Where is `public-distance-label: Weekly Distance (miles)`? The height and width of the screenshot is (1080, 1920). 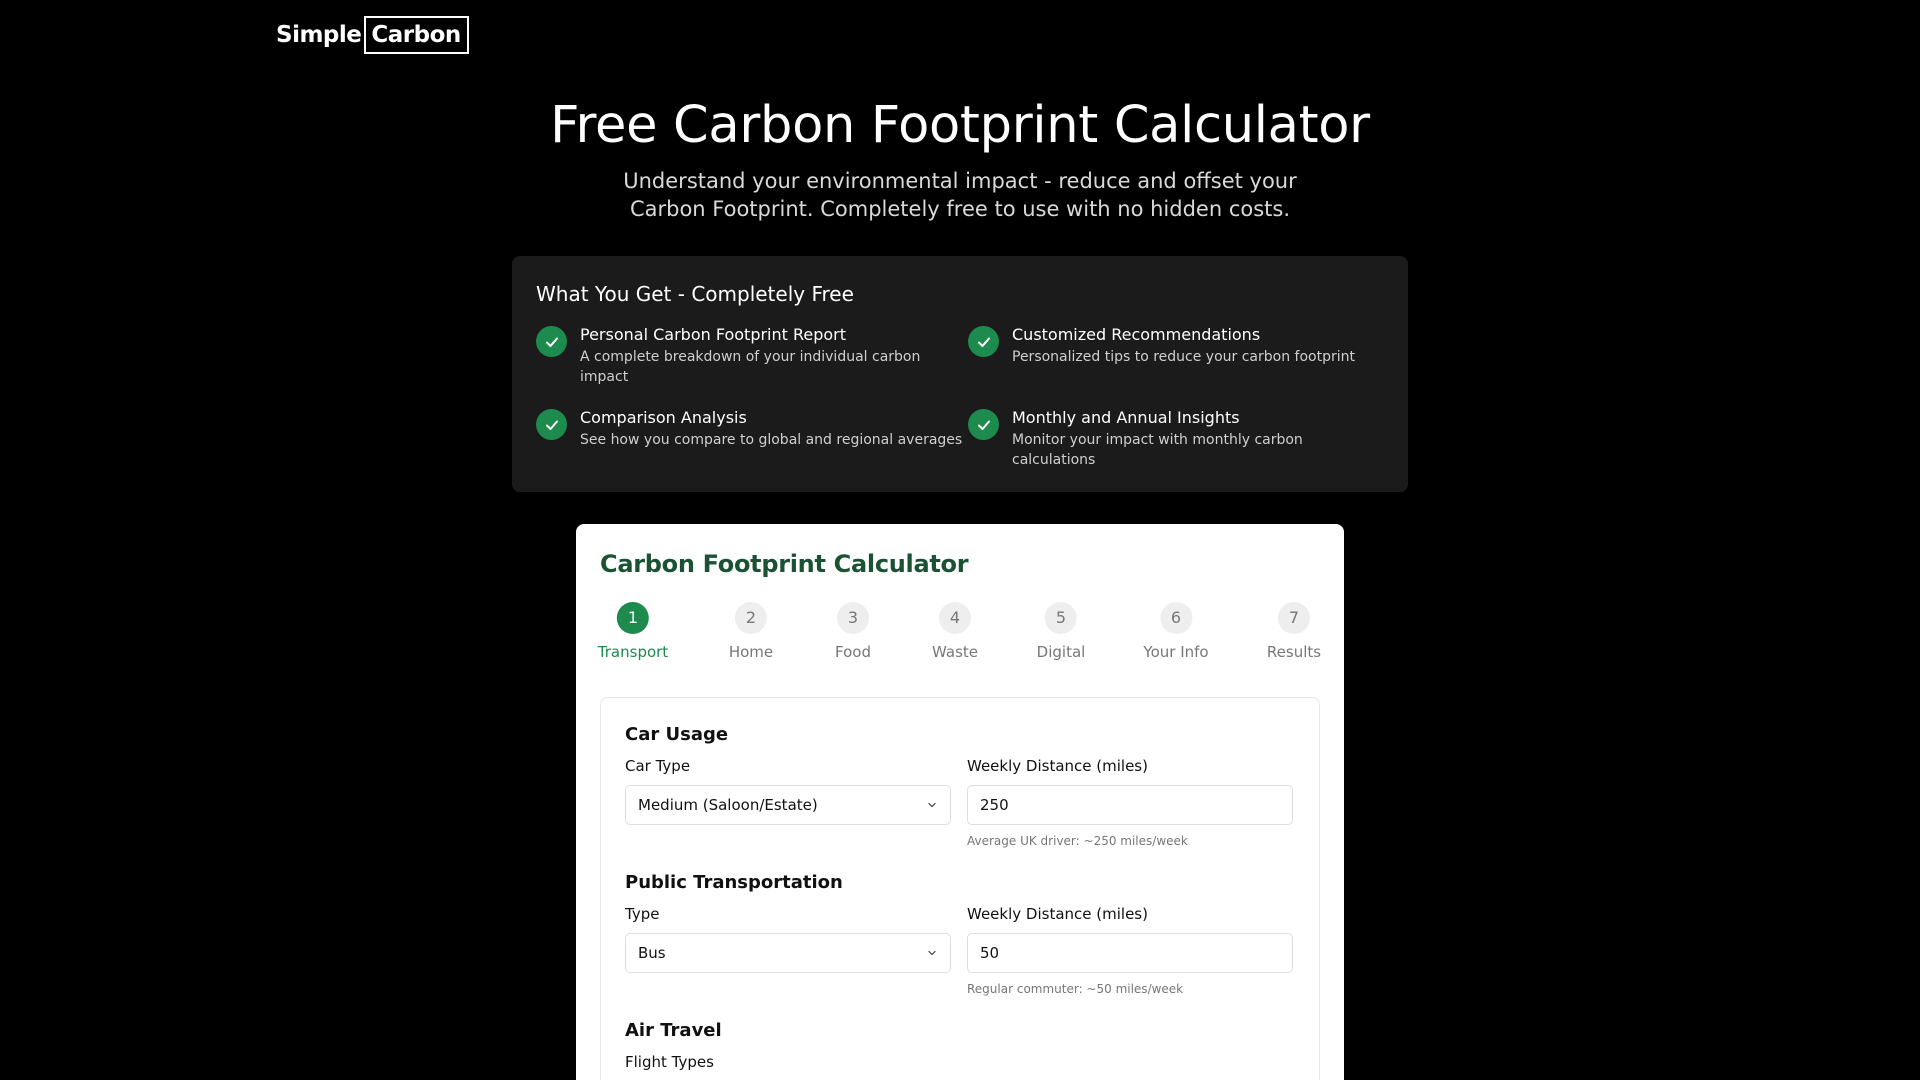
public-distance-label: Weekly Distance (miles) is located at coordinates (1057, 914).